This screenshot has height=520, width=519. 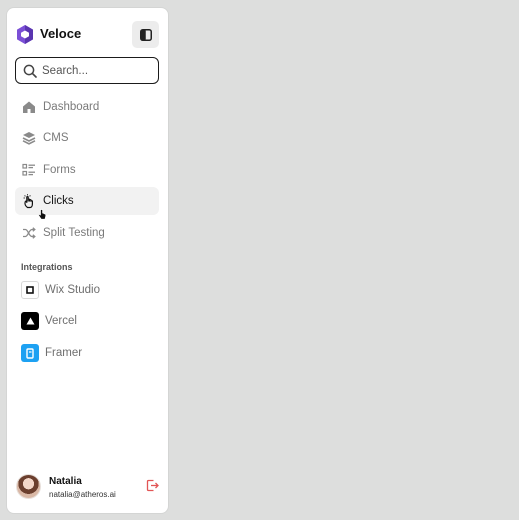 I want to click on nav-item-label: CMS, so click(x=56, y=138).